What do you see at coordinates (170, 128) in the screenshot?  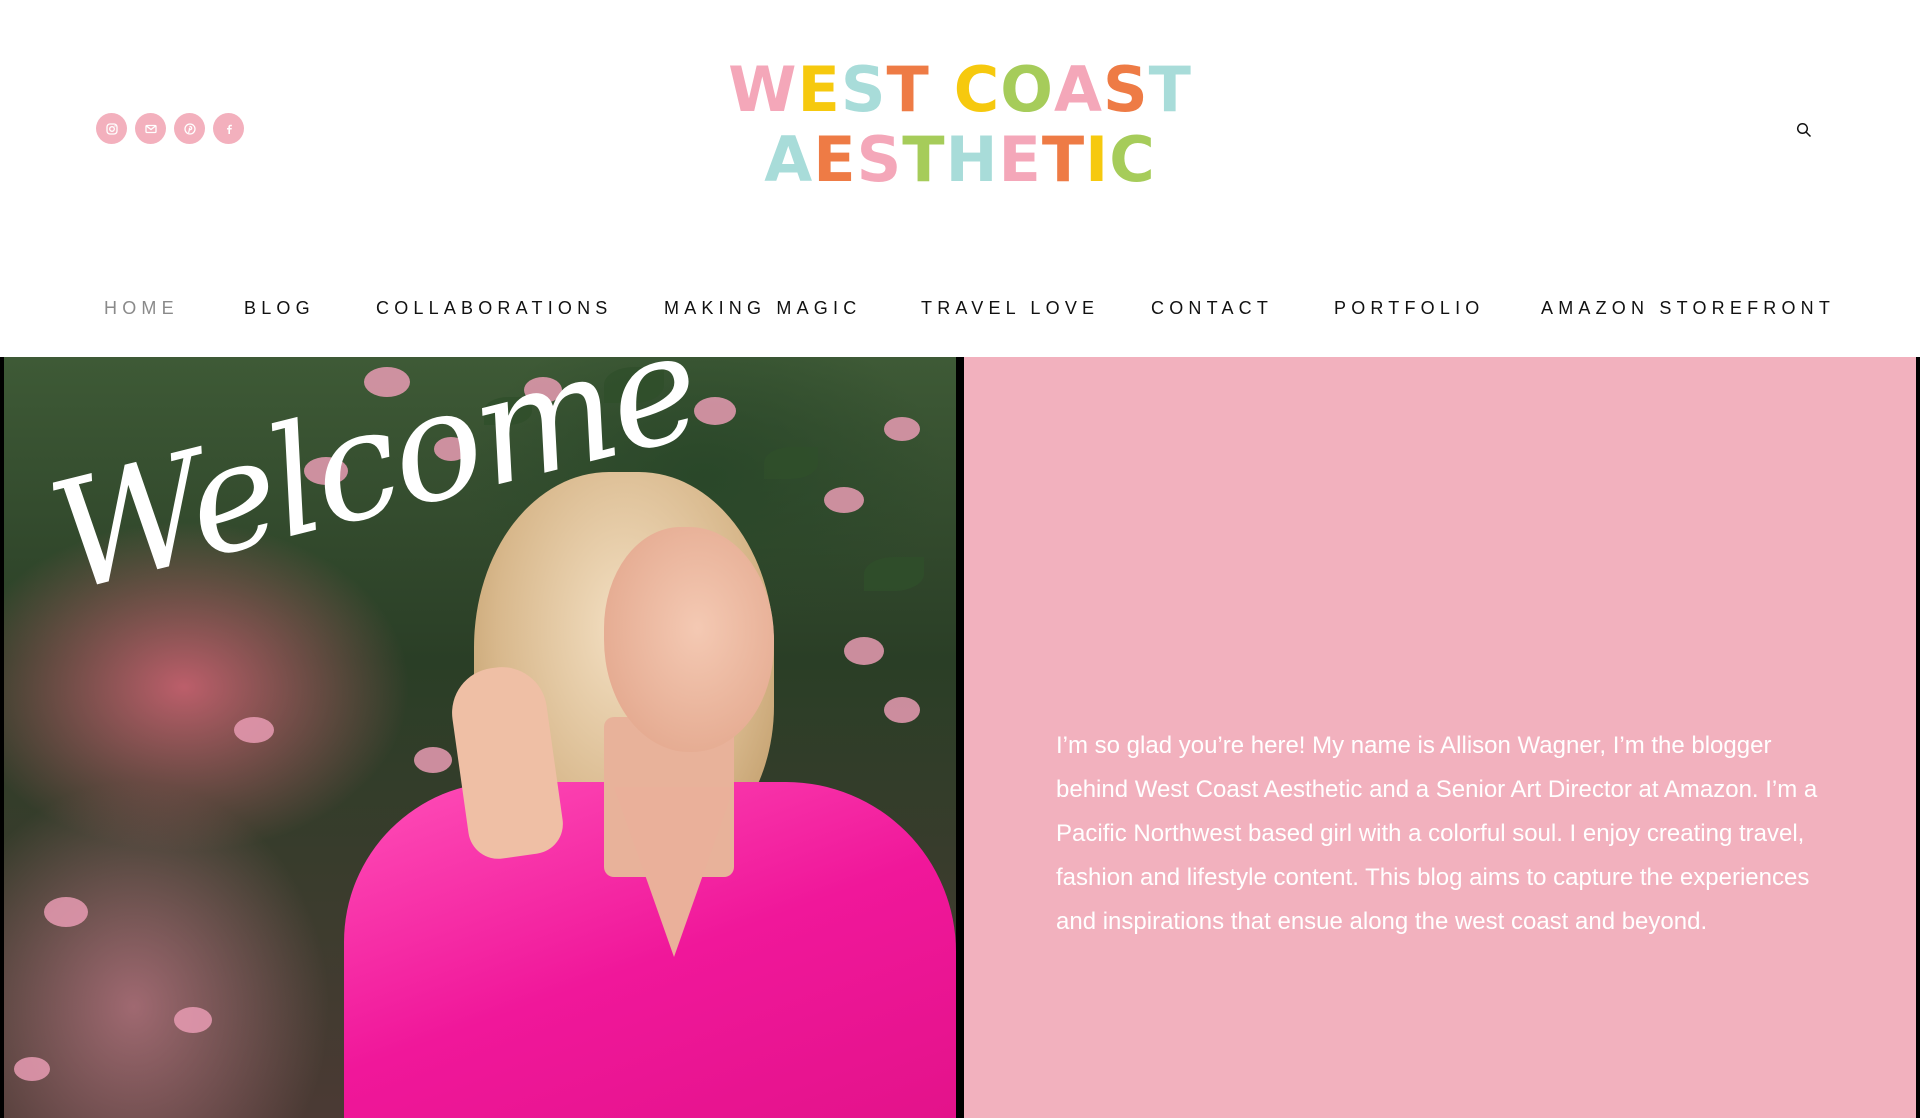 I see `social-links` at bounding box center [170, 128].